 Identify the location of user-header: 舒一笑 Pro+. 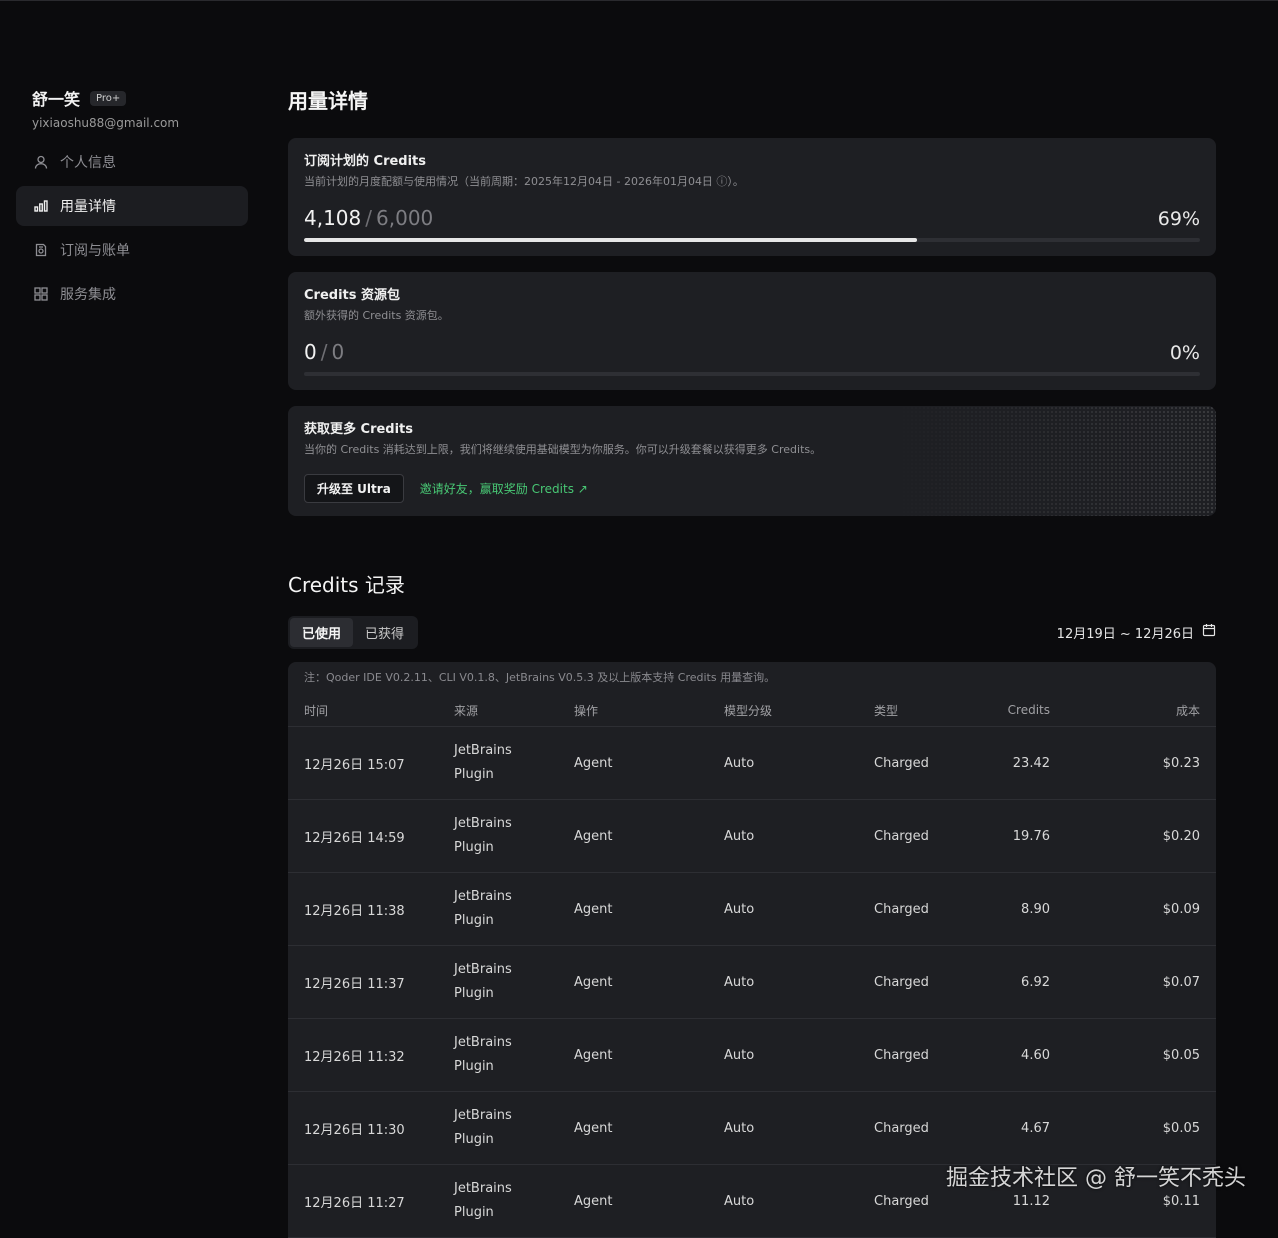
(132, 98).